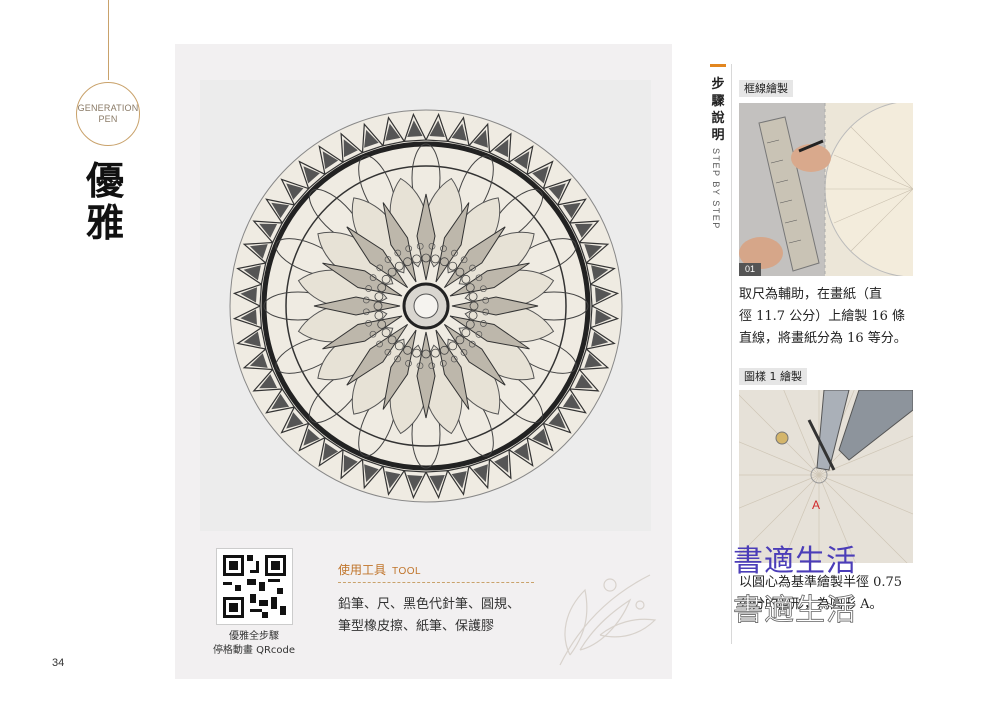 Image resolution: width=1000 pixels, height=722 pixels. Describe the element at coordinates (58, 663) in the screenshot. I see `page-number: 34` at that location.